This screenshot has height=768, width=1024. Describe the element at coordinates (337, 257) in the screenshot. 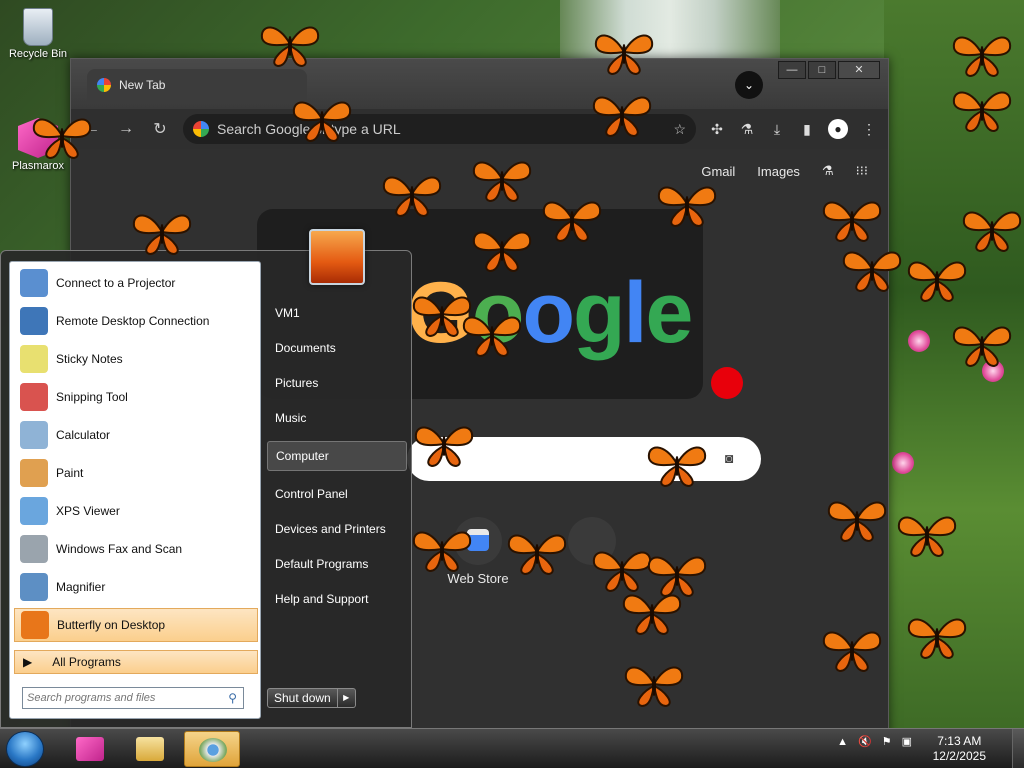

I see `user-picture` at that location.